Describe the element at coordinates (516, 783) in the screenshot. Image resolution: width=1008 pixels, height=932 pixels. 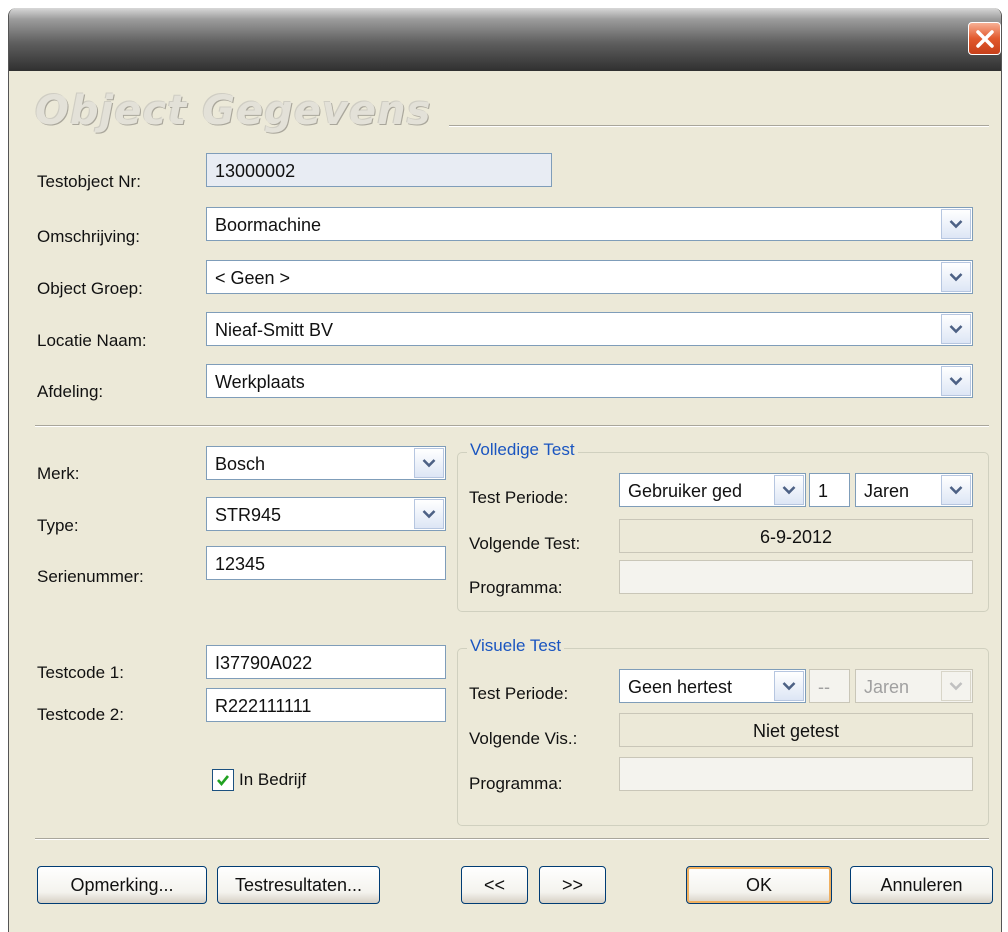
I see `visuele-programma-label: Programma:` at that location.